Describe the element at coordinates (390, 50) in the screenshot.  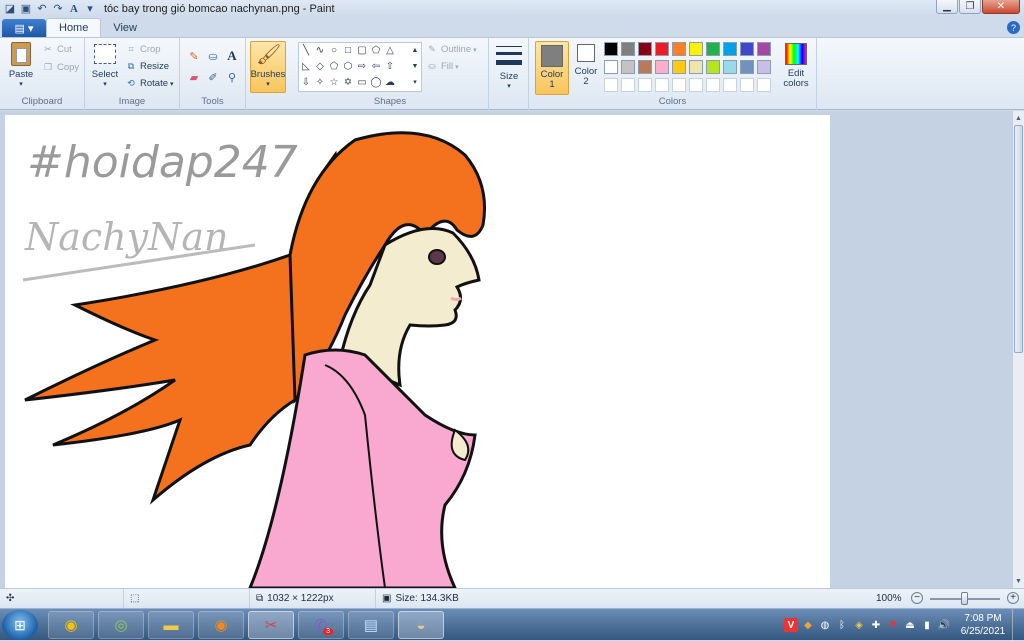
I see `triangle-shape-icon: △` at that location.